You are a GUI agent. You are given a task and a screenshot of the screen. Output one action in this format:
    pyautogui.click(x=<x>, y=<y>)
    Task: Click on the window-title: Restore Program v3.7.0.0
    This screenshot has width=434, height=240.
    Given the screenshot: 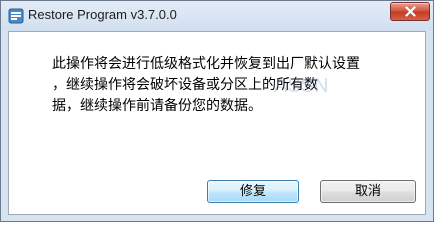 What is the action you would take?
    pyautogui.click(x=102, y=14)
    